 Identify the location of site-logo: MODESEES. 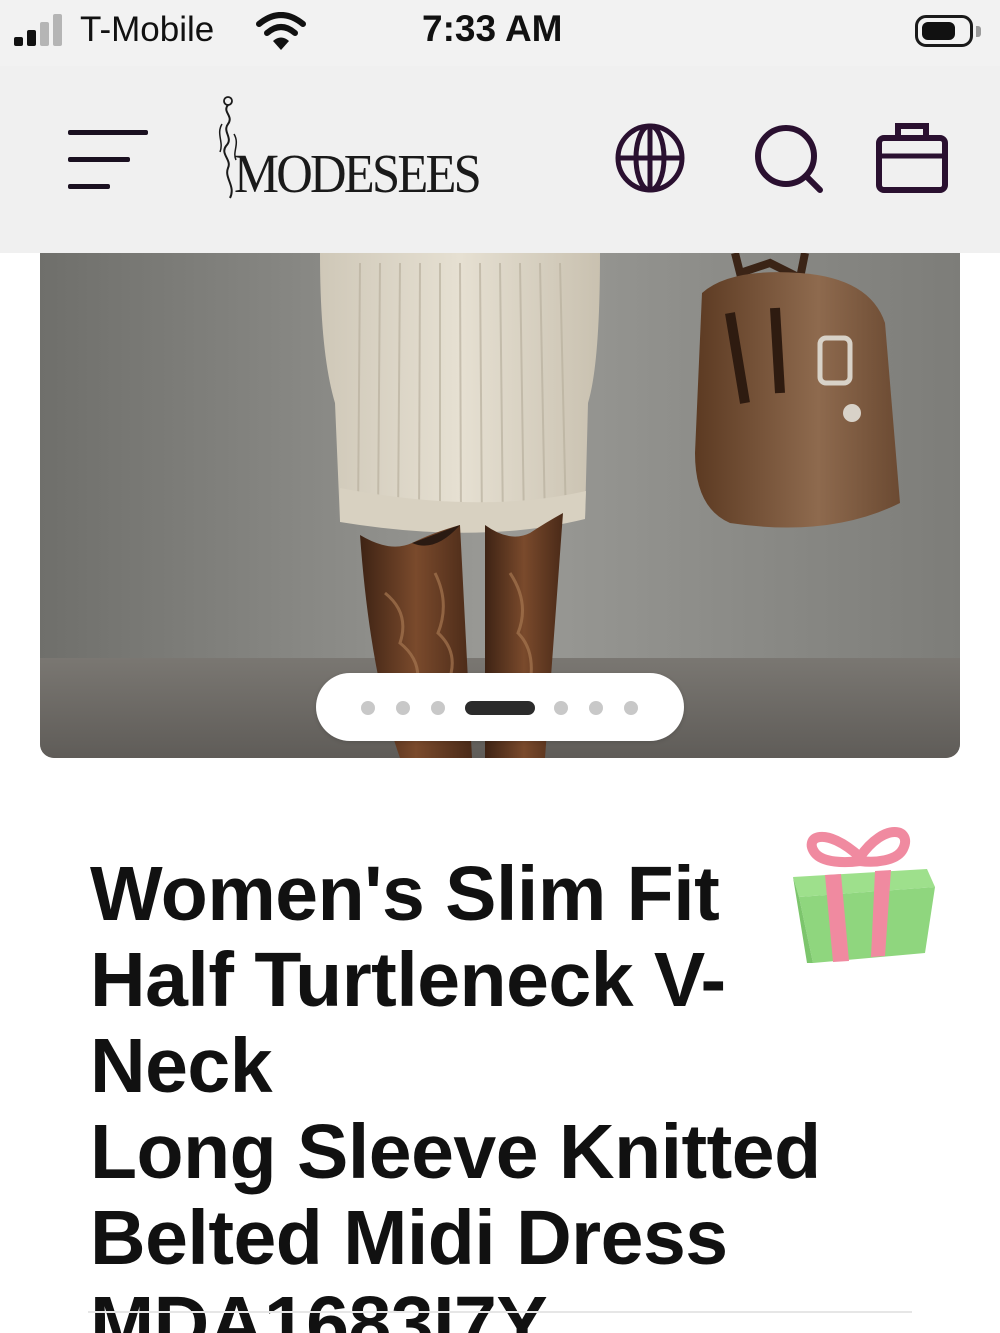
(377, 149).